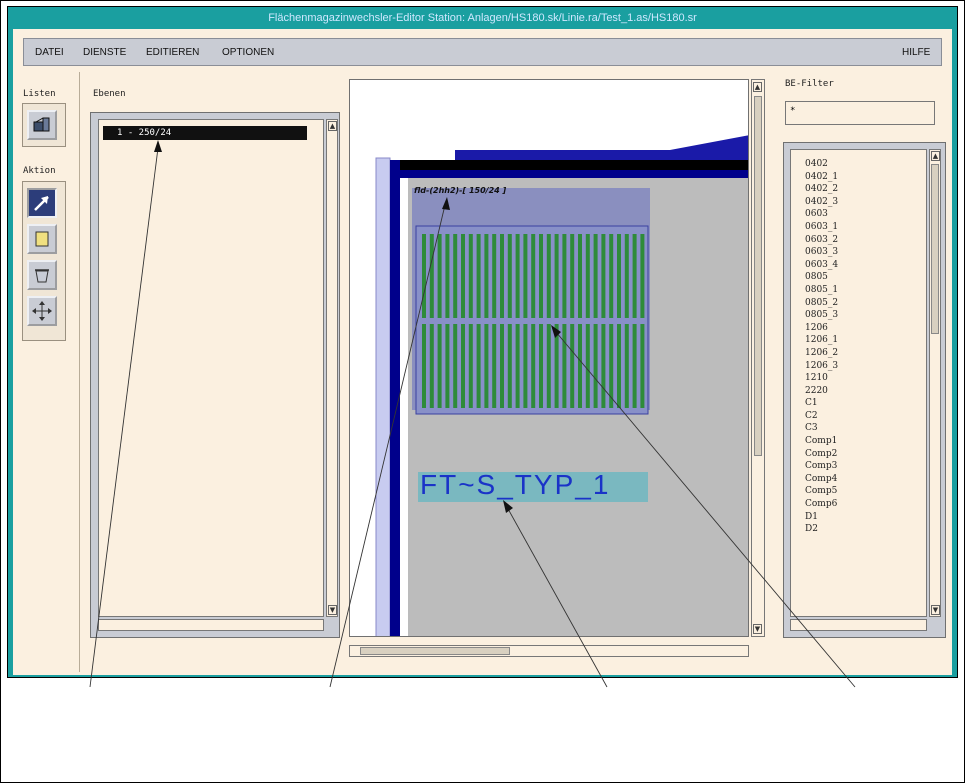  Describe the element at coordinates (124, 417) in the screenshot. I see `annotation-line-ebenen` at that location.